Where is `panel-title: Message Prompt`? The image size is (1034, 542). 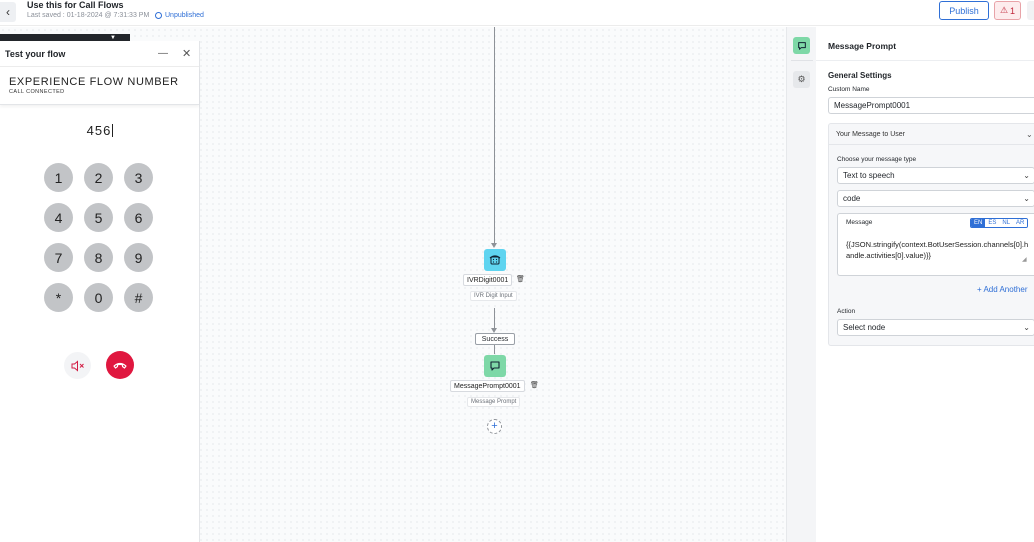 panel-title: Message Prompt is located at coordinates (862, 46).